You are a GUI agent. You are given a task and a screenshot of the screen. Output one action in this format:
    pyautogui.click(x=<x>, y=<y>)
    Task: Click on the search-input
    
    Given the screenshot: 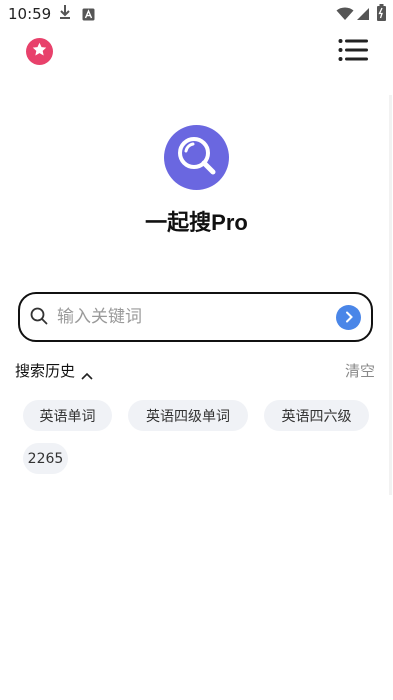 What is the action you would take?
    pyautogui.click(x=192, y=317)
    